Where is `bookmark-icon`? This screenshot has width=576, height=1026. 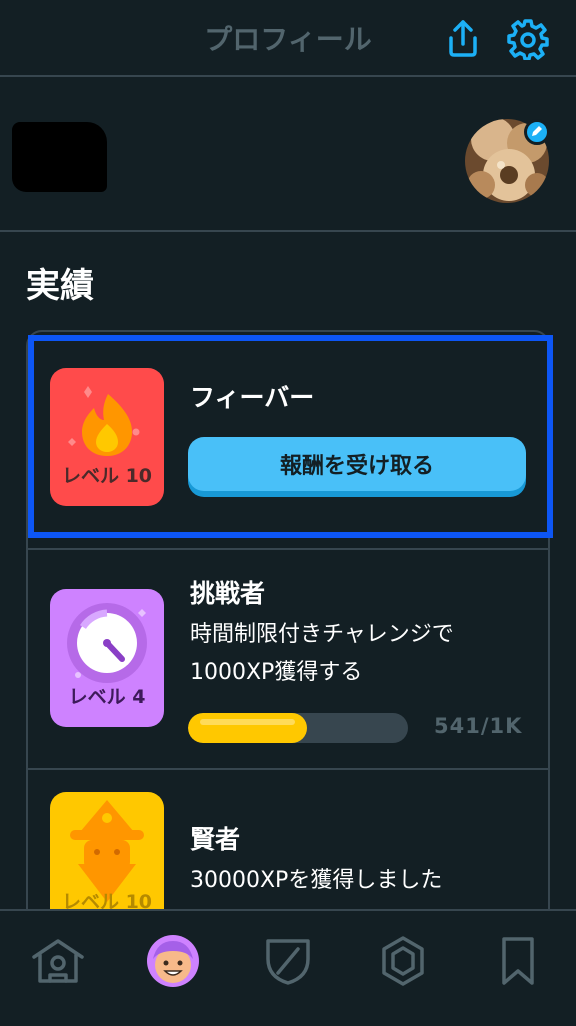
bookmark-icon is located at coordinates (518, 961).